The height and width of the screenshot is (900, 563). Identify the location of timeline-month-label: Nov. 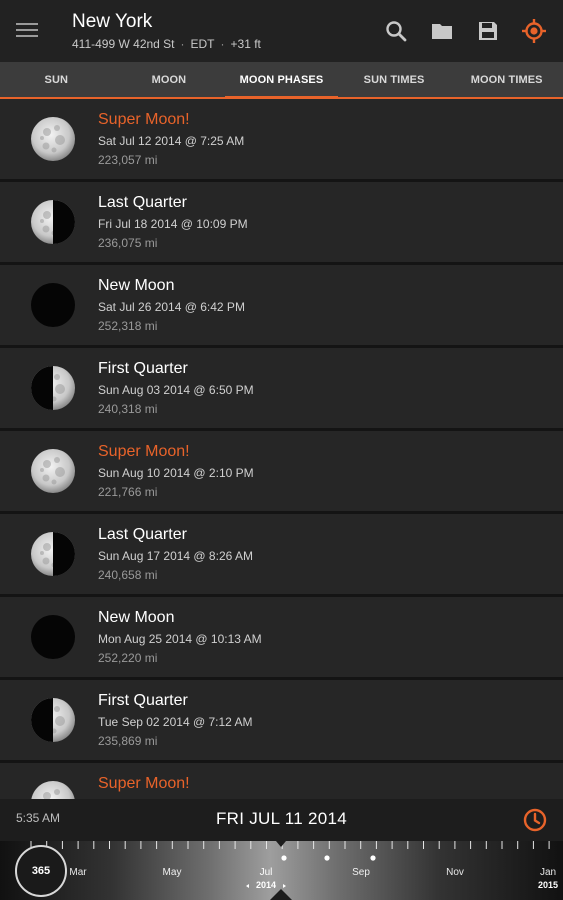
(455, 872).